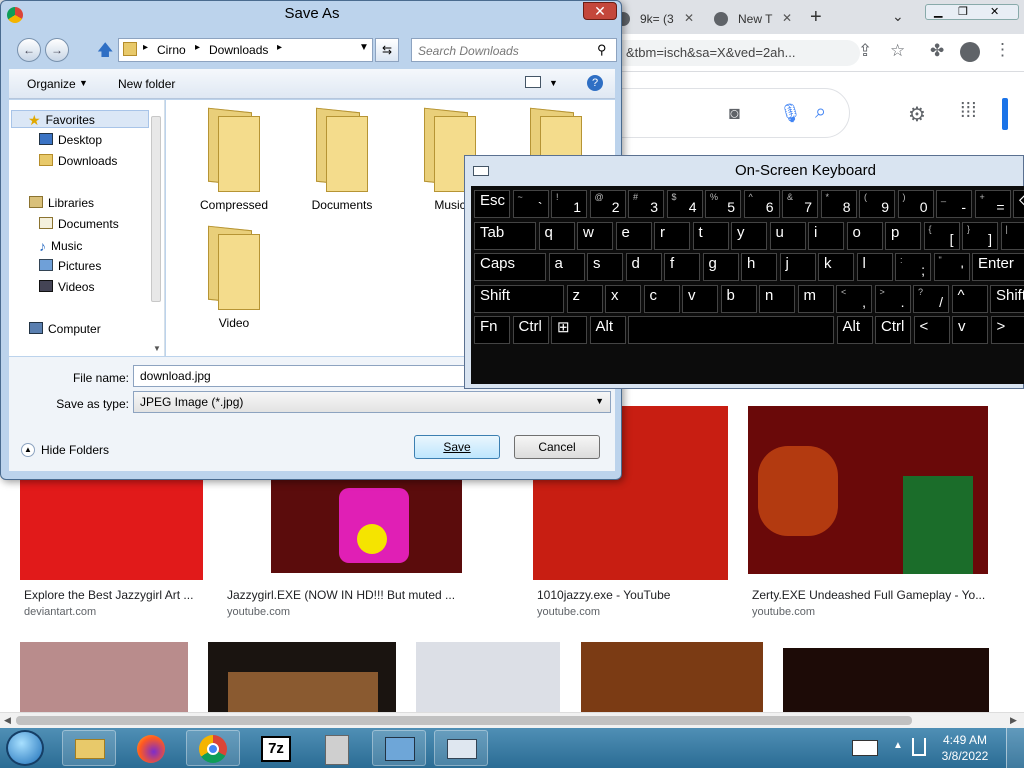 Image resolution: width=1024 pixels, height=768 pixels. Describe the element at coordinates (530, 204) in the screenshot. I see `osk-key: ~ `` at that location.